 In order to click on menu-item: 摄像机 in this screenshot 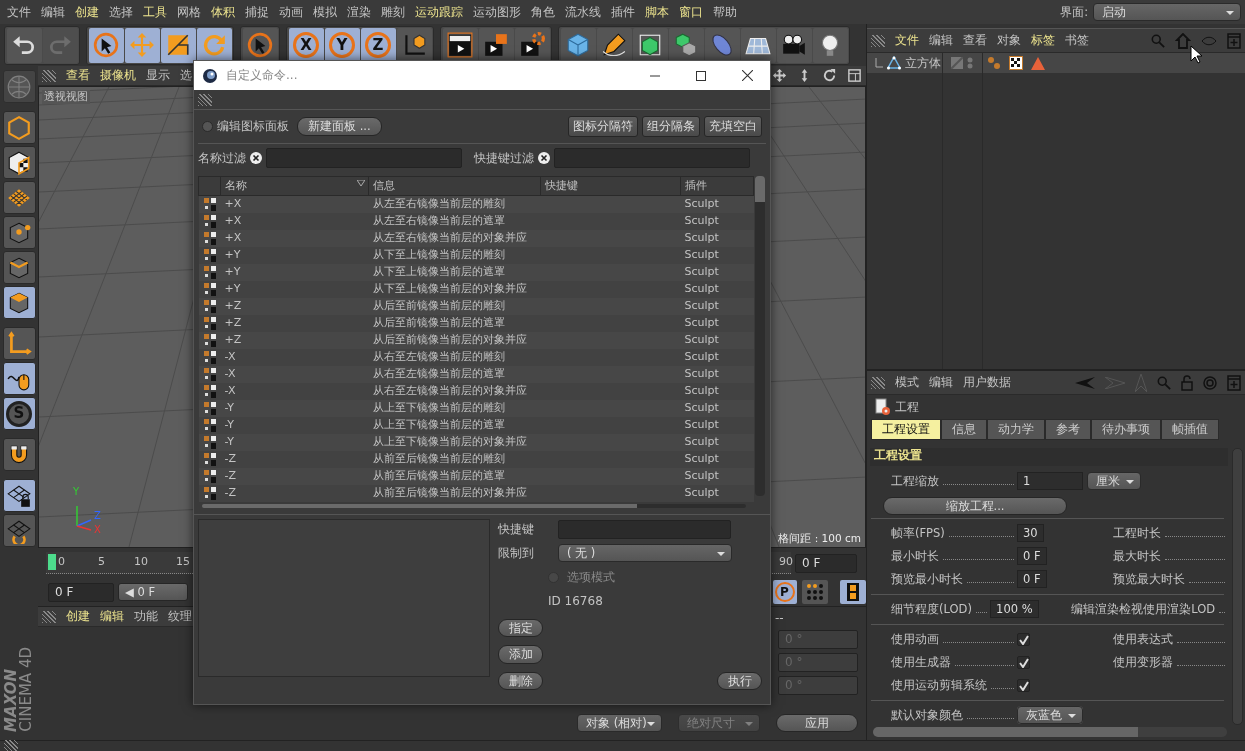, I will do `click(118, 75)`.